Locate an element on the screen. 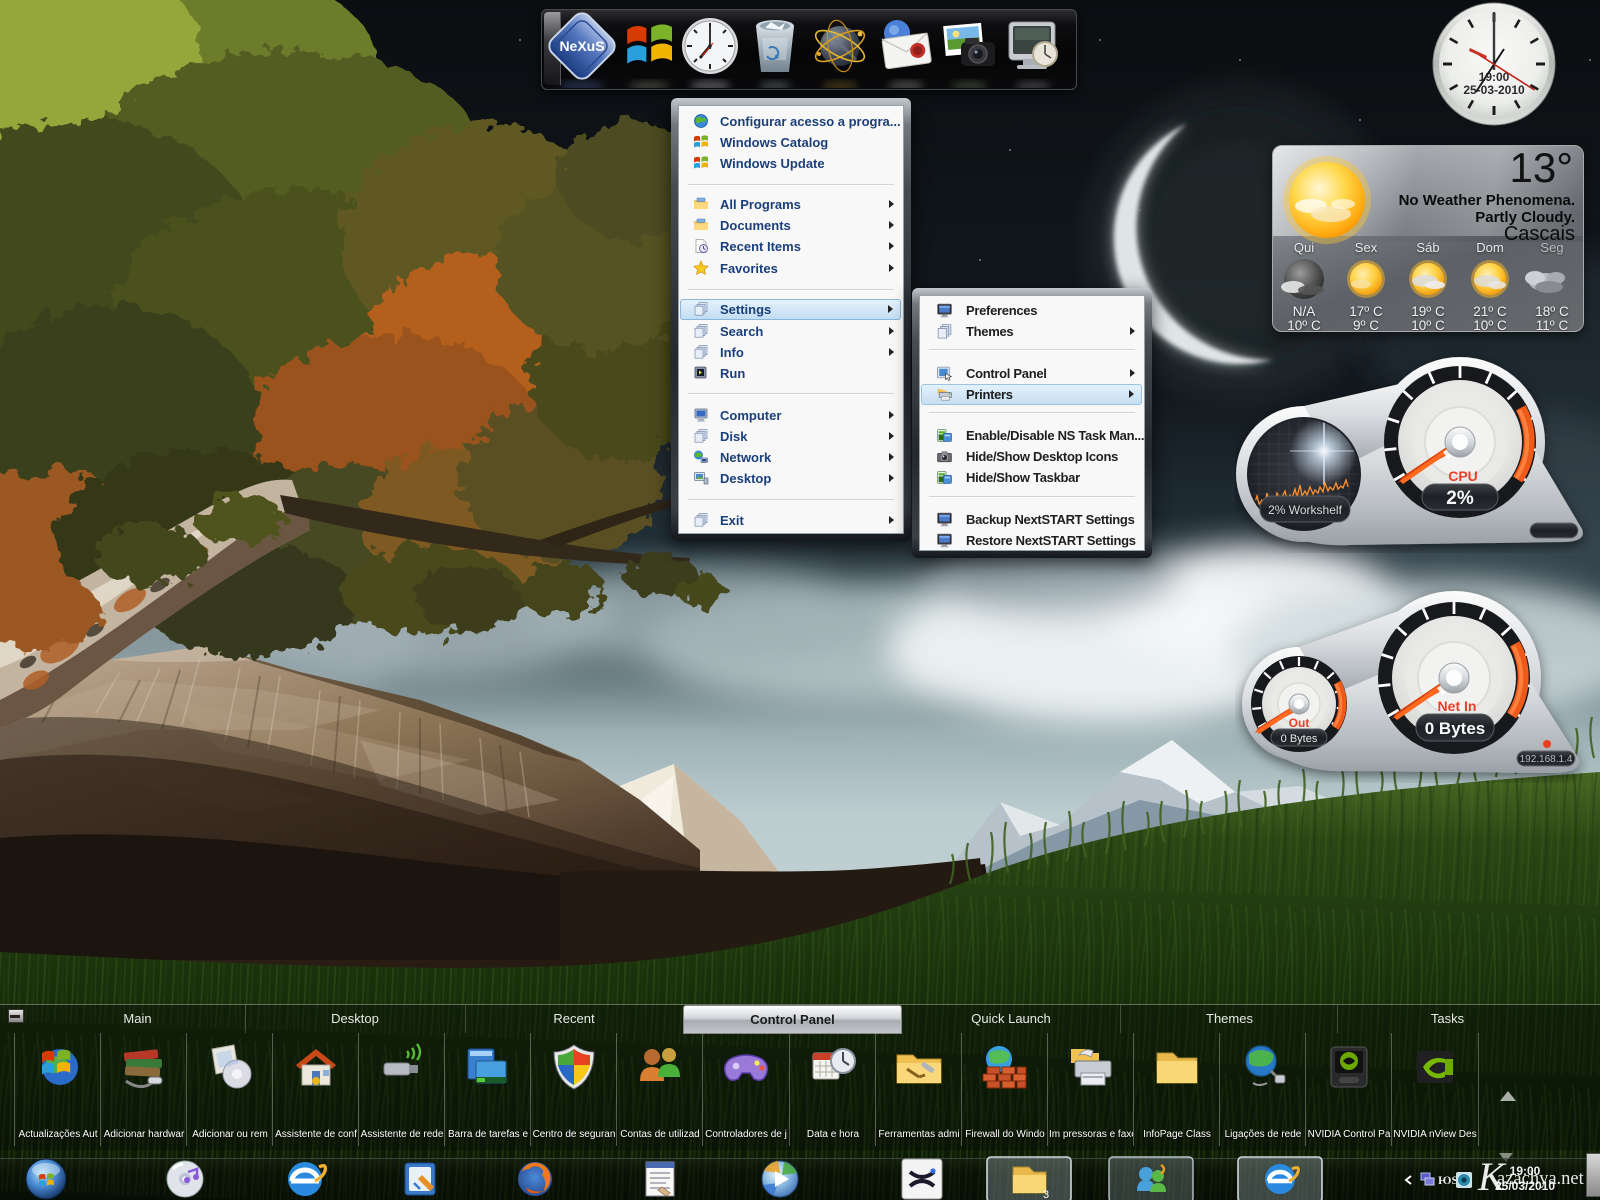  svg-text: 2% is located at coordinates (1460, 498).